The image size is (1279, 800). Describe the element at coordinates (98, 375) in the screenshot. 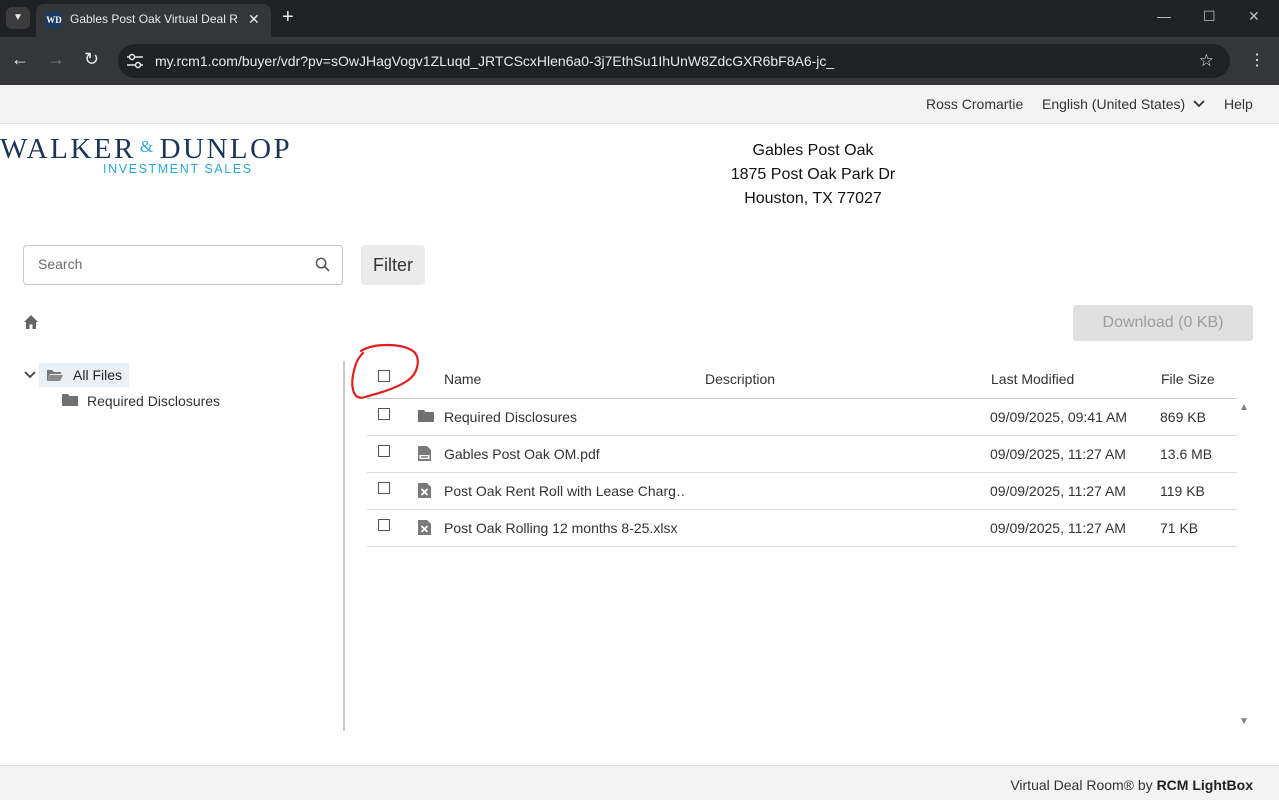

I see `tree-item-label: All Files` at that location.